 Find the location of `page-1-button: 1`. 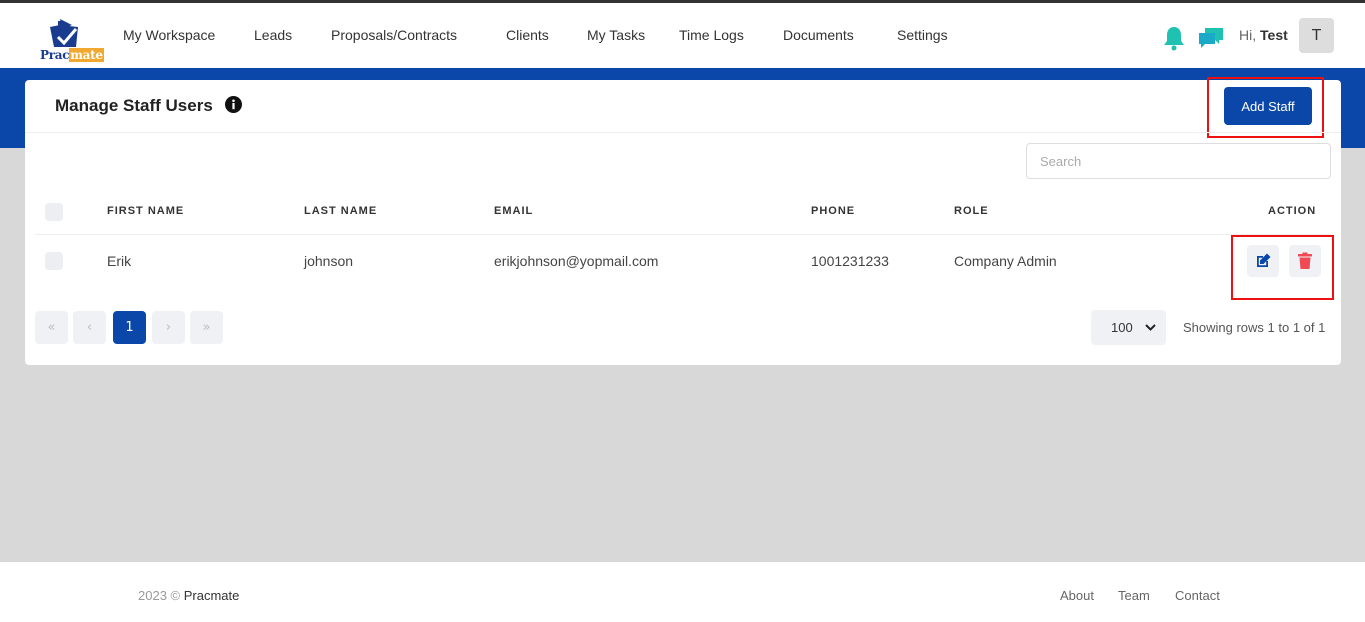

page-1-button: 1 is located at coordinates (129, 327).